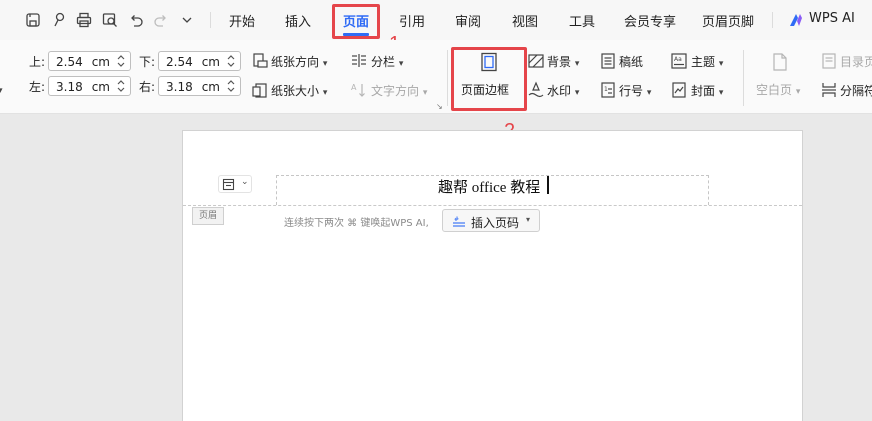  Describe the element at coordinates (298, 20) in the screenshot. I see `tab-insert: 插入` at that location.